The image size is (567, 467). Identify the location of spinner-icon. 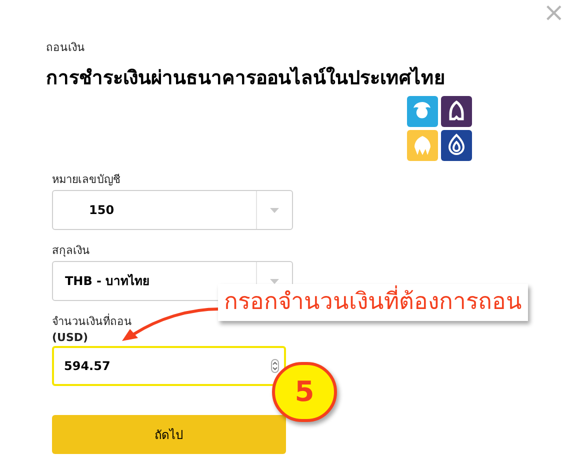
(275, 366).